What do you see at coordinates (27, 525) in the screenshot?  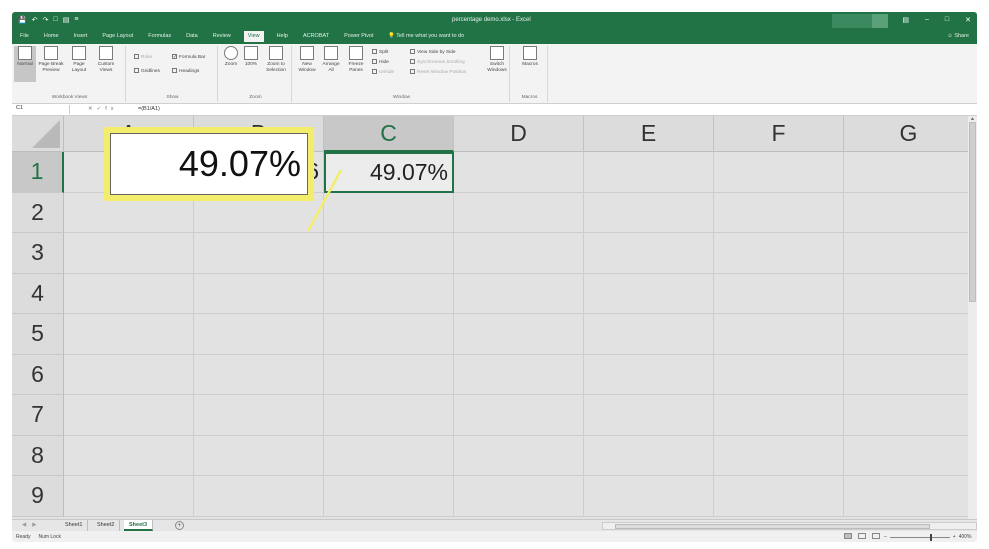 I see `prev-sheet-icon: ◀` at bounding box center [27, 525].